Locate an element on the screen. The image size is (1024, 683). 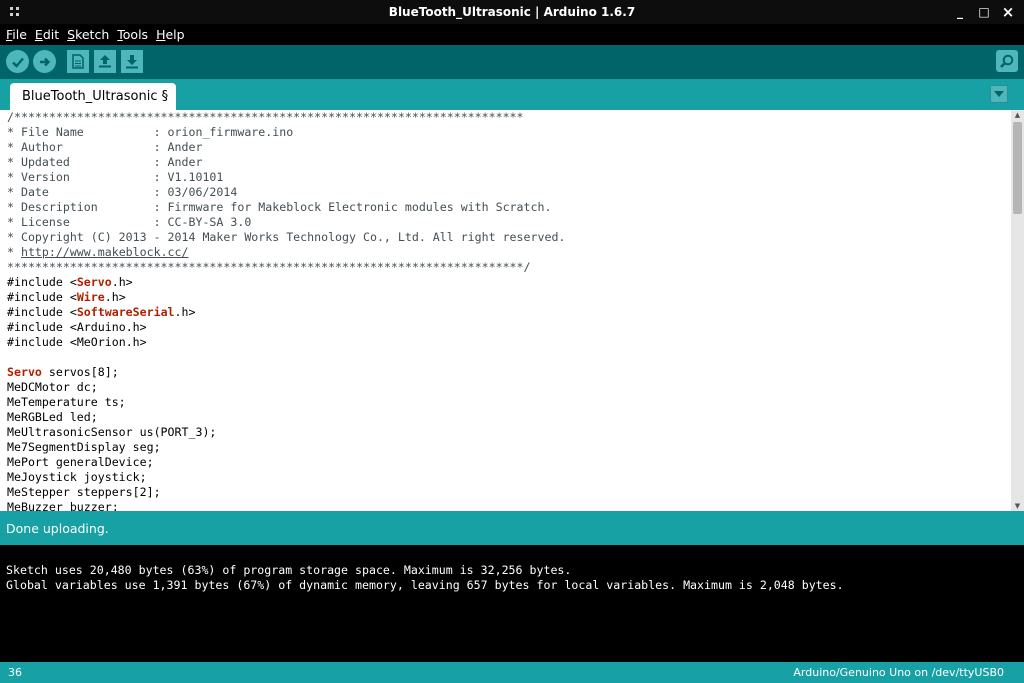
maximize-button: □ is located at coordinates (984, 12).